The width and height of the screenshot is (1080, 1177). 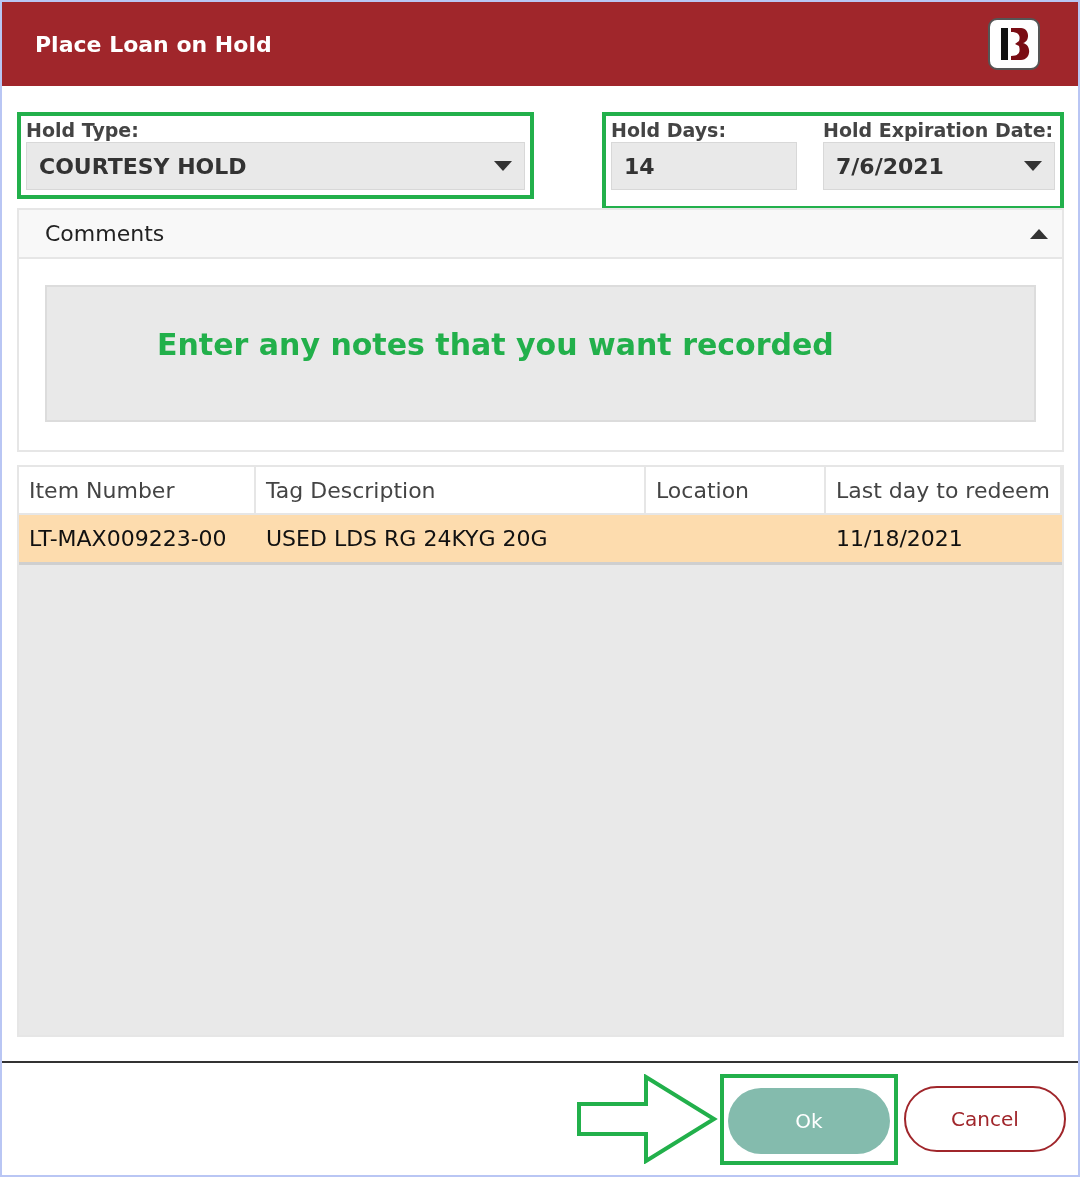 What do you see at coordinates (944, 490) in the screenshot?
I see `column-header: Last day to redeem` at bounding box center [944, 490].